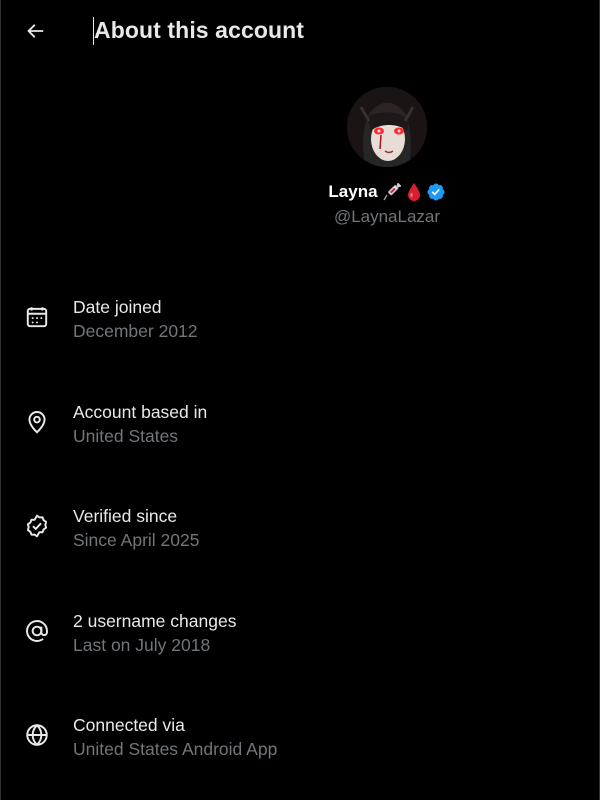  I want to click on info-label: Connected via, so click(129, 725).